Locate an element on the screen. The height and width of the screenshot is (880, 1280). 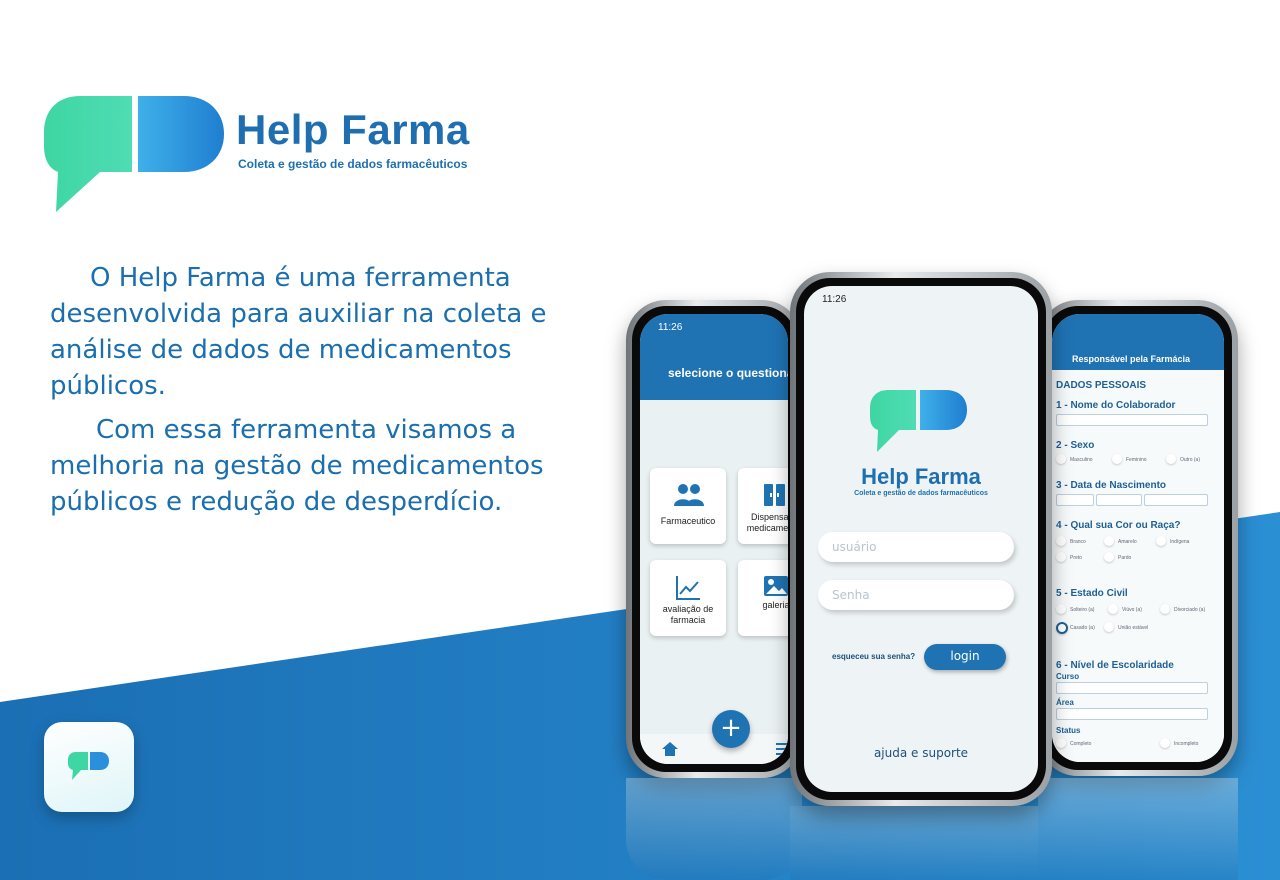
opt-label: União estável is located at coordinates (1133, 628).